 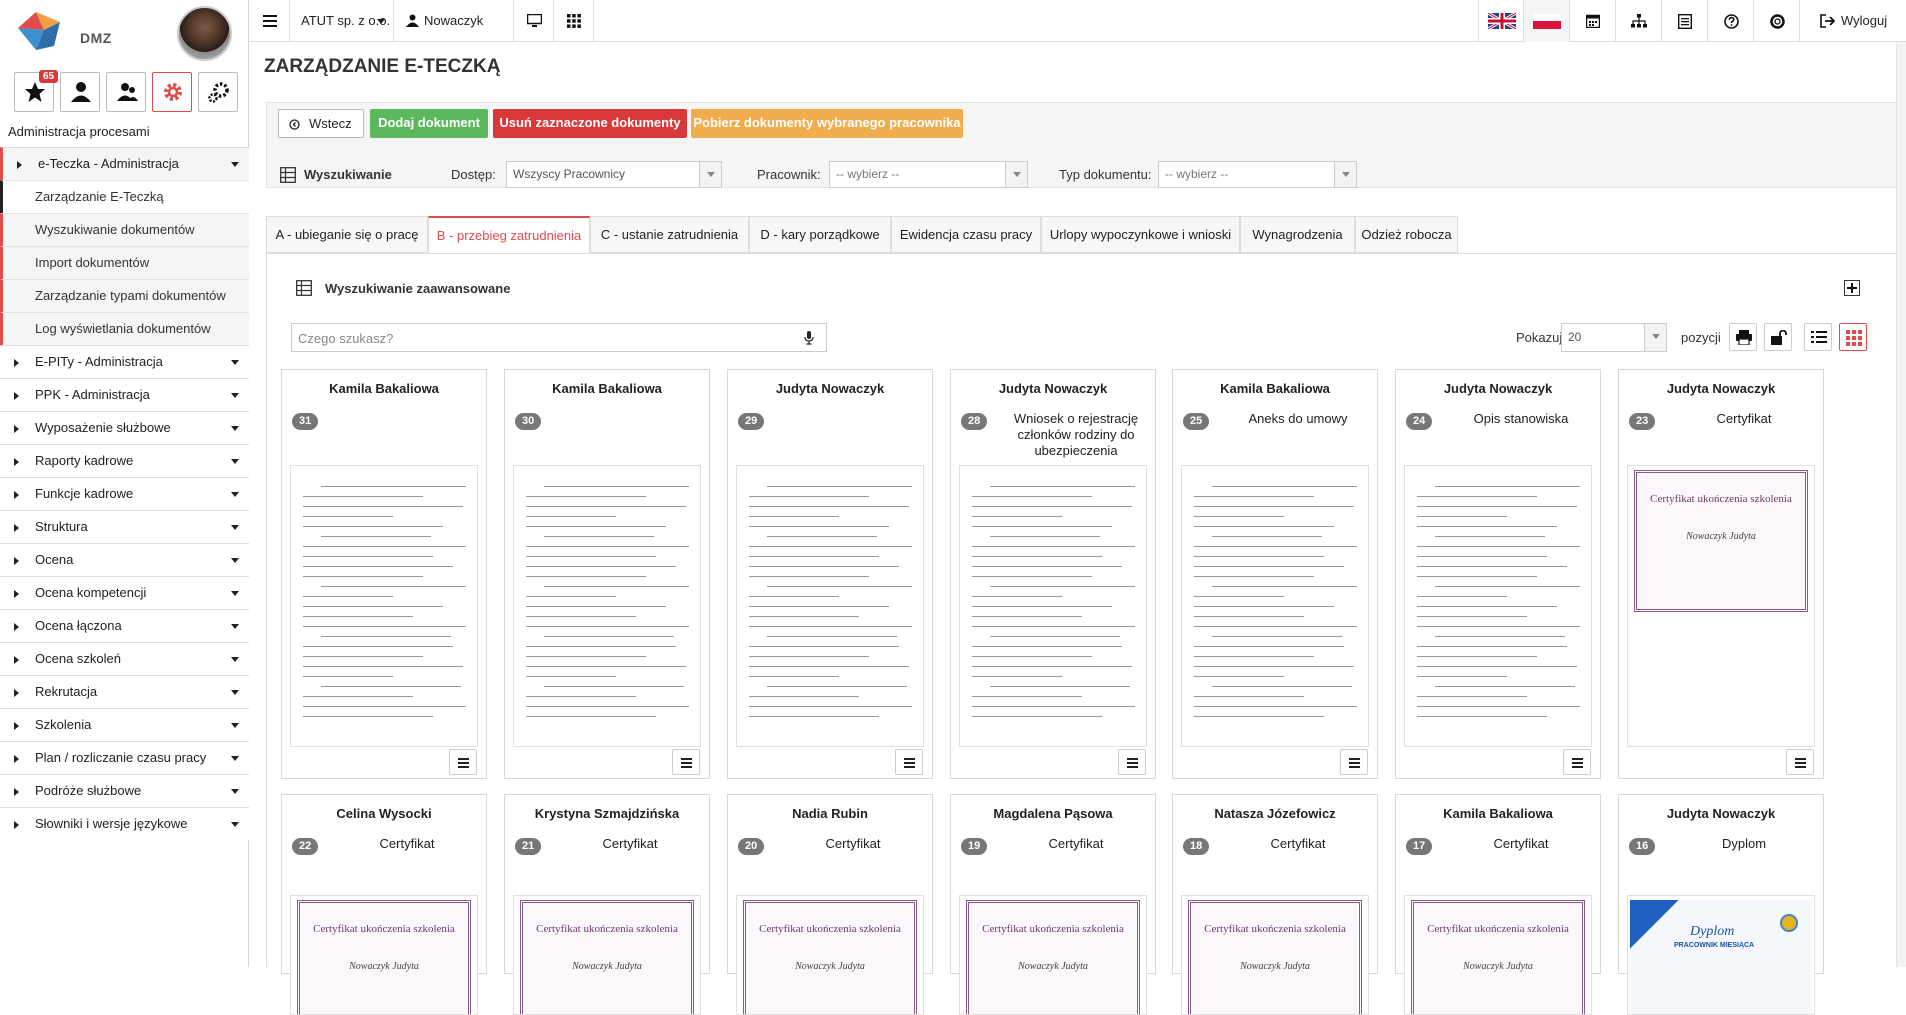 What do you see at coordinates (124, 823) in the screenshot?
I see `sidebar-item: Słowniki i wersje językowe` at bounding box center [124, 823].